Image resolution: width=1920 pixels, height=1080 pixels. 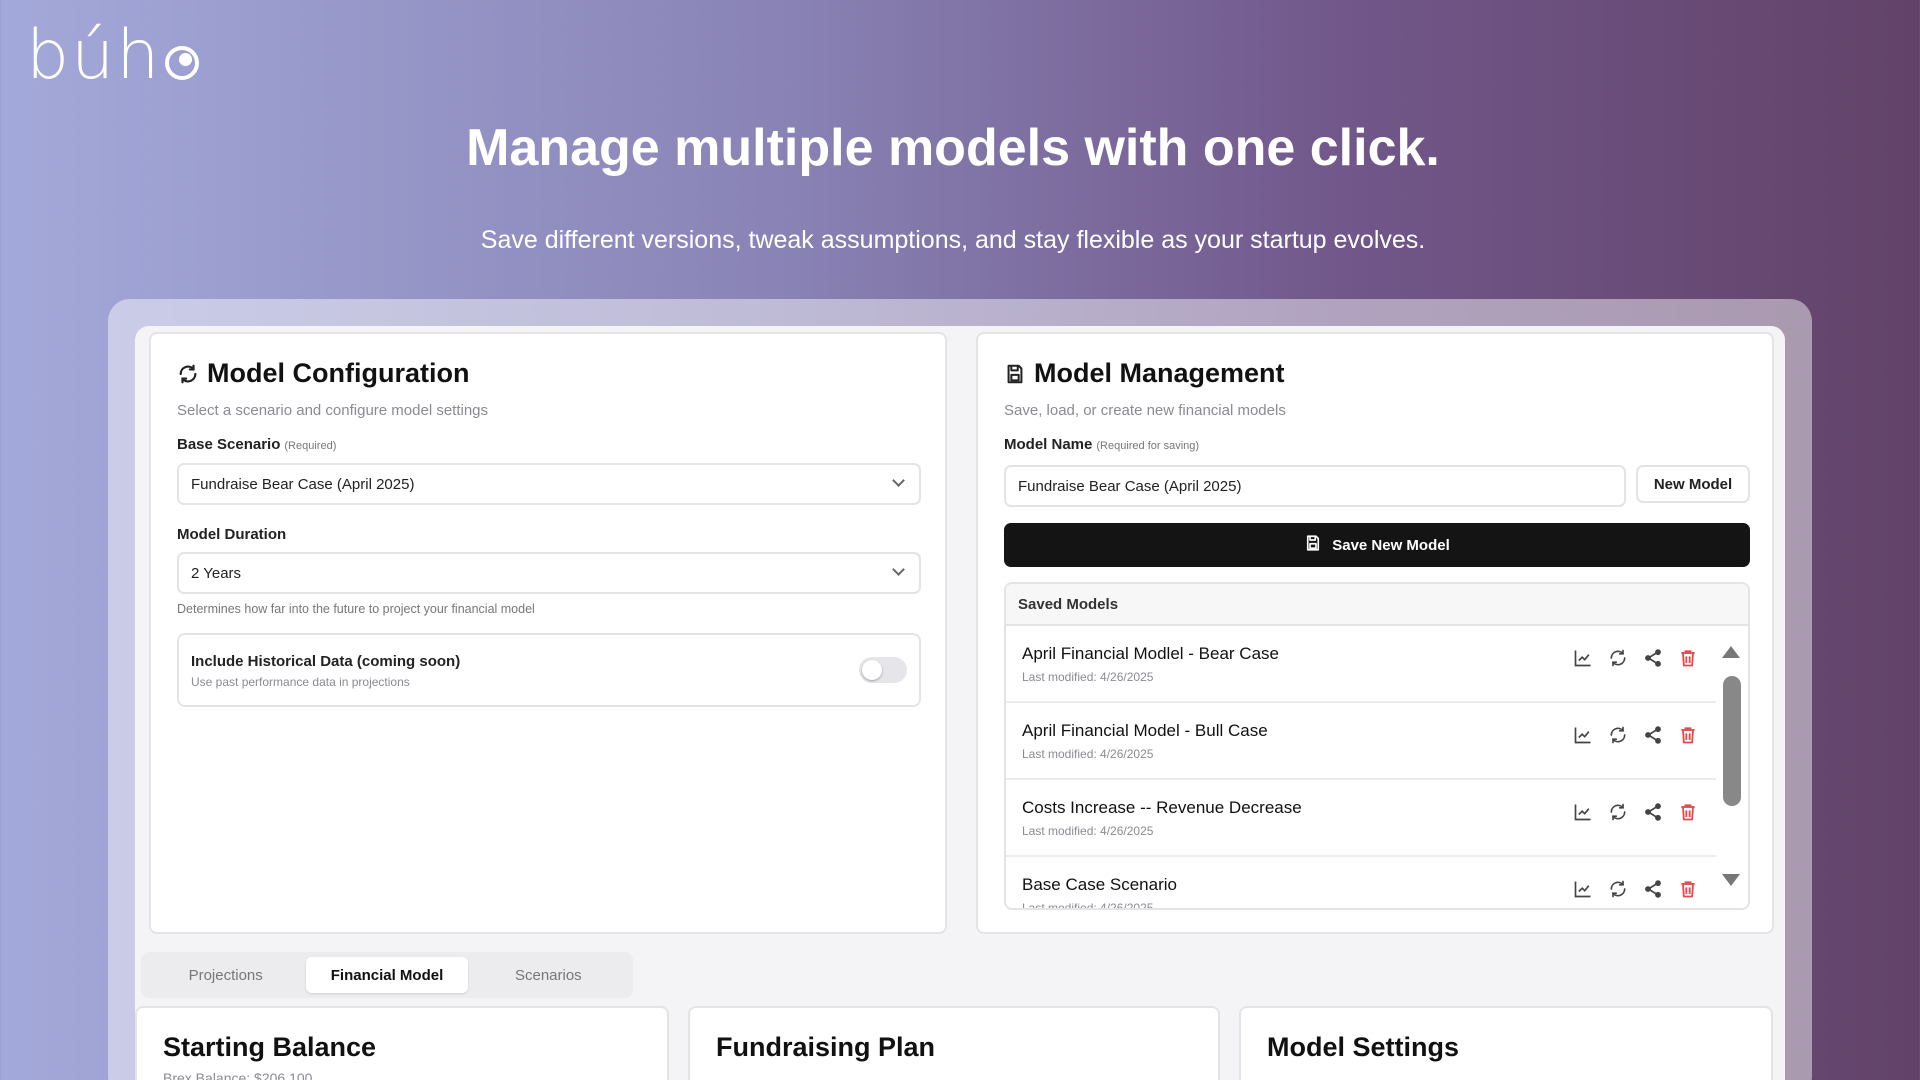 What do you see at coordinates (232, 534) in the screenshot?
I see `model-duration-label: Model Duration` at bounding box center [232, 534].